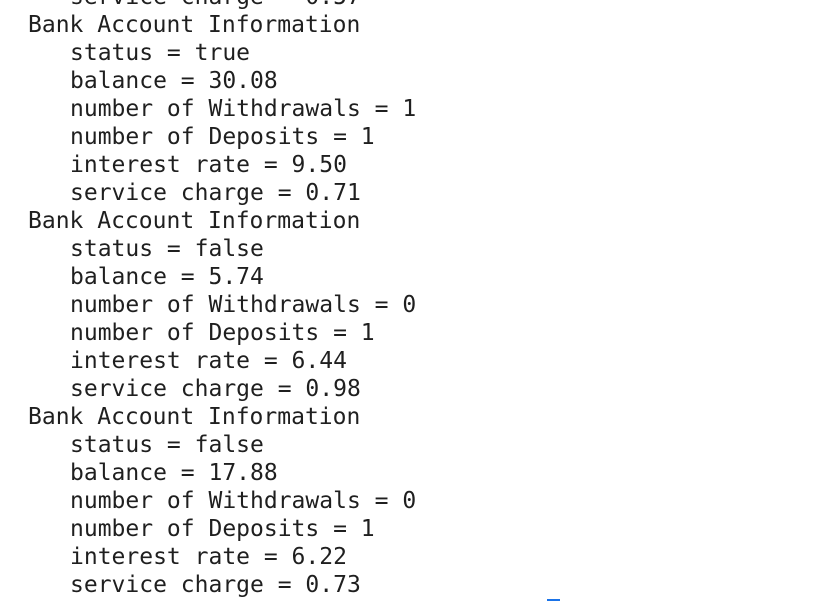 The width and height of the screenshot is (836, 602). What do you see at coordinates (215, 585) in the screenshot?
I see `account-field-line: service charge = 0.73` at bounding box center [215, 585].